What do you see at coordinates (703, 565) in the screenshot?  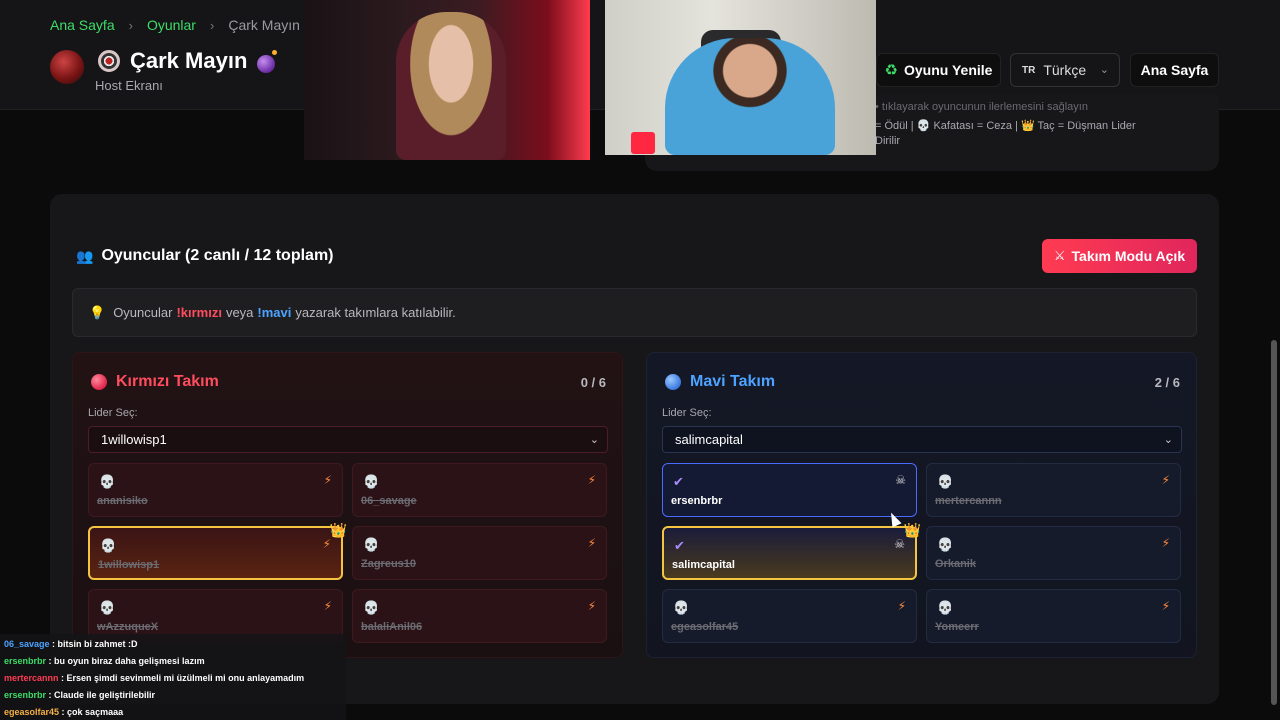 I see `player-name: salimcapital` at bounding box center [703, 565].